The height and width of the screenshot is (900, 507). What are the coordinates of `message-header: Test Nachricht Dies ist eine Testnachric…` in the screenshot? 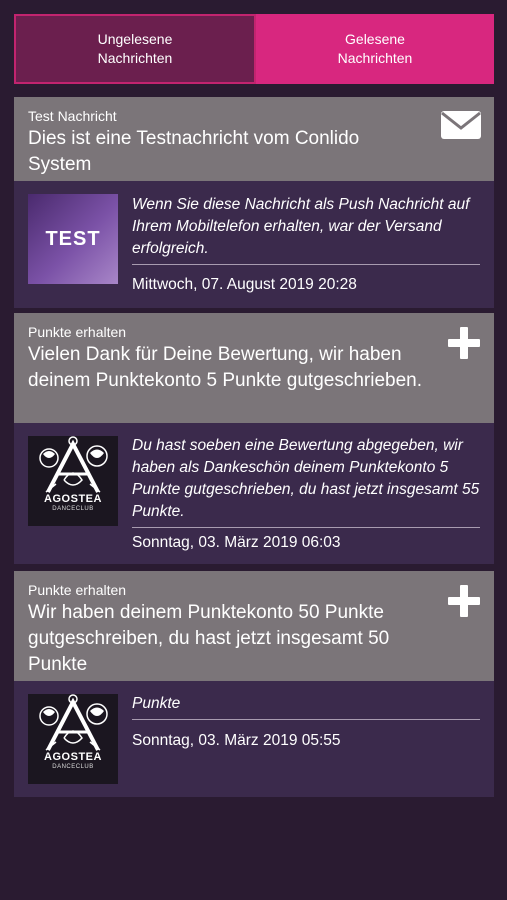 It's located at (254, 139).